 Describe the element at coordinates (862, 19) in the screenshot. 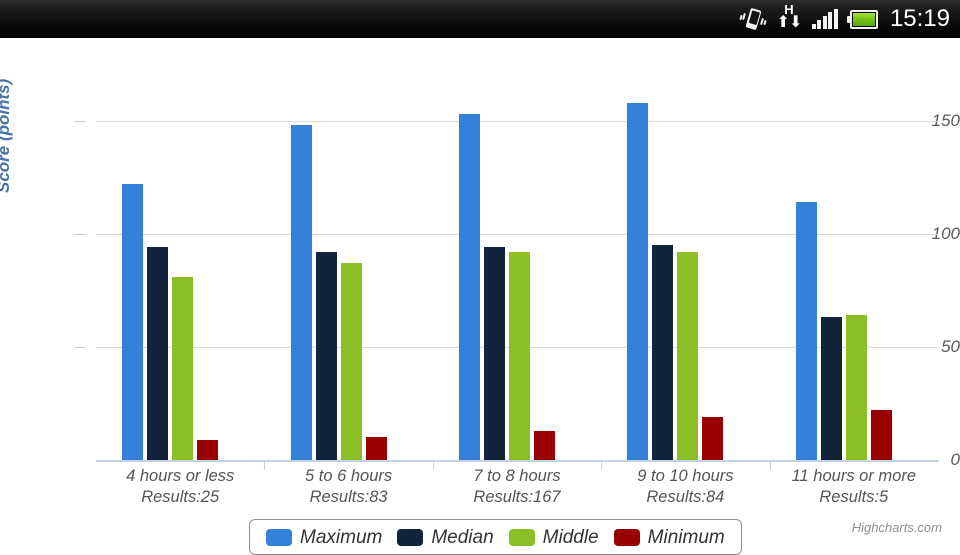

I see `battery-icon` at that location.